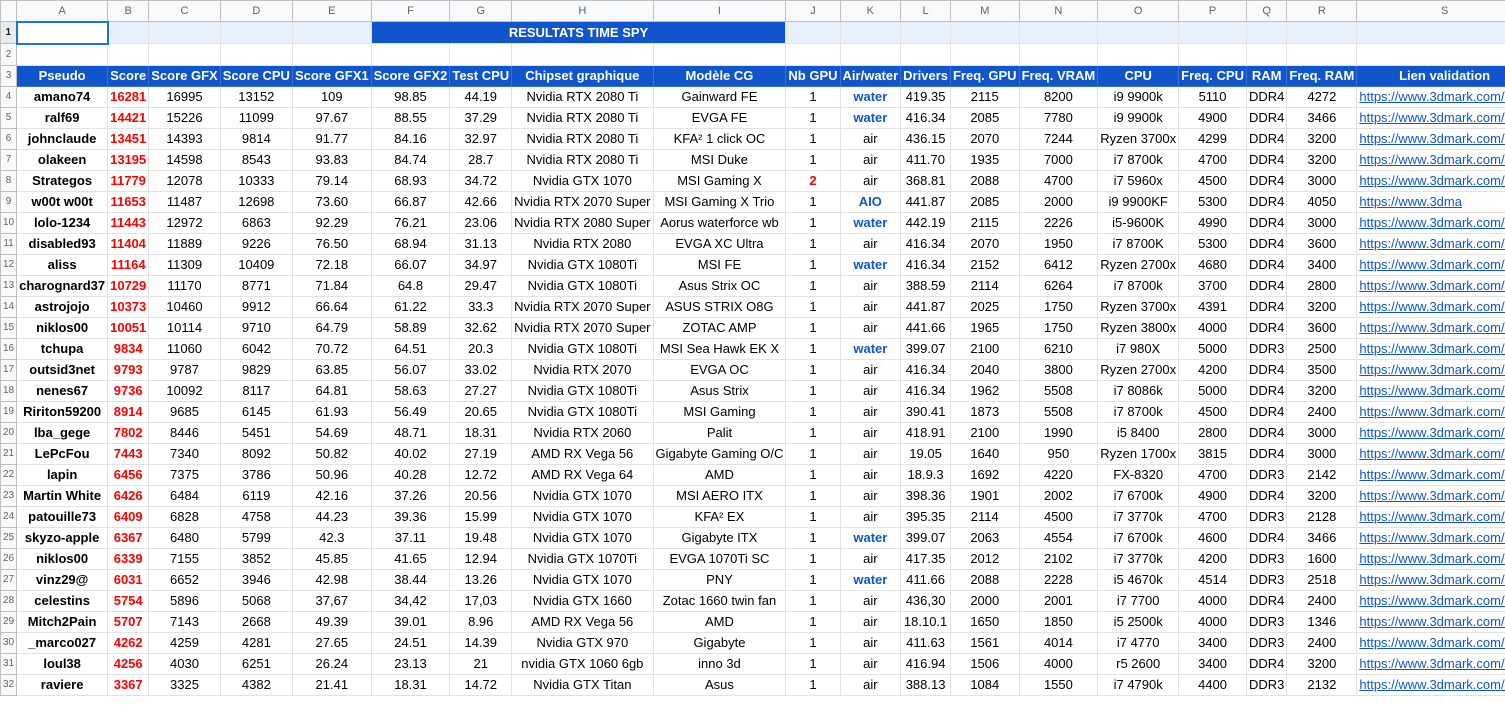  What do you see at coordinates (582, 369) in the screenshot?
I see `table-cell: Nvidia RTX 2070` at bounding box center [582, 369].